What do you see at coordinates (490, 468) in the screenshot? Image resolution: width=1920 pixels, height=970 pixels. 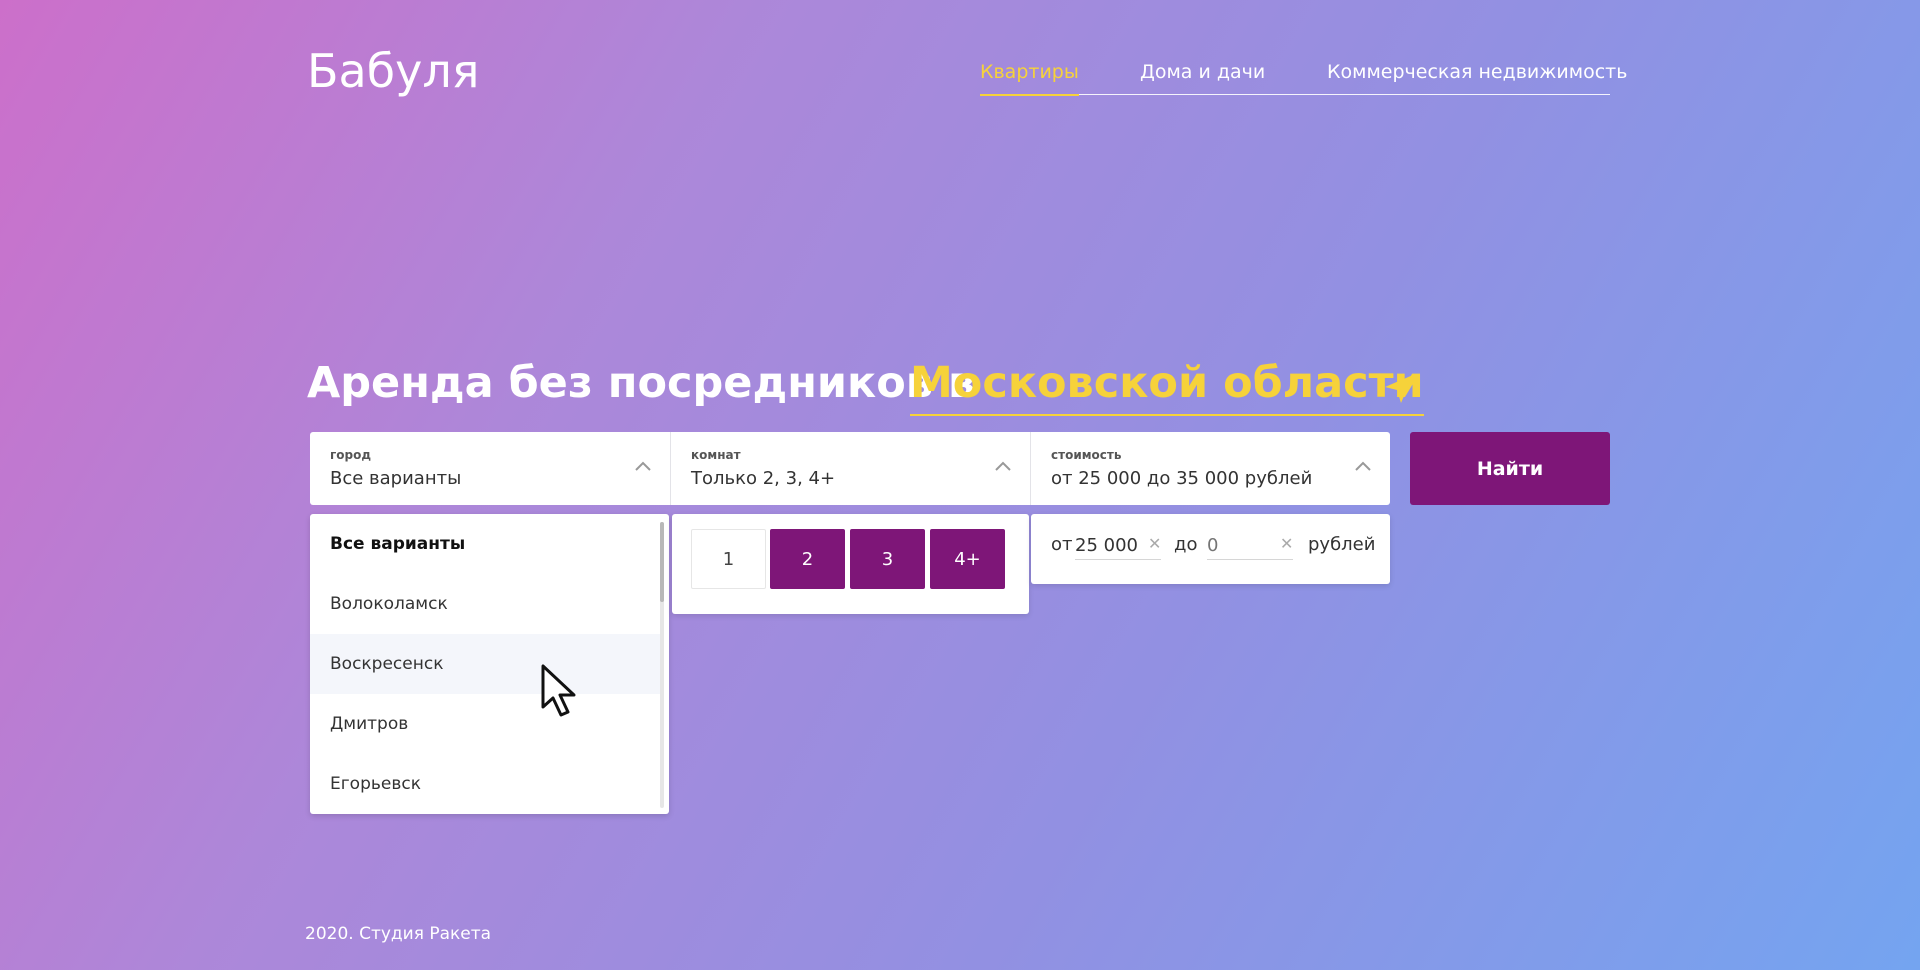 I see `city-filter: город Все варианты` at bounding box center [490, 468].